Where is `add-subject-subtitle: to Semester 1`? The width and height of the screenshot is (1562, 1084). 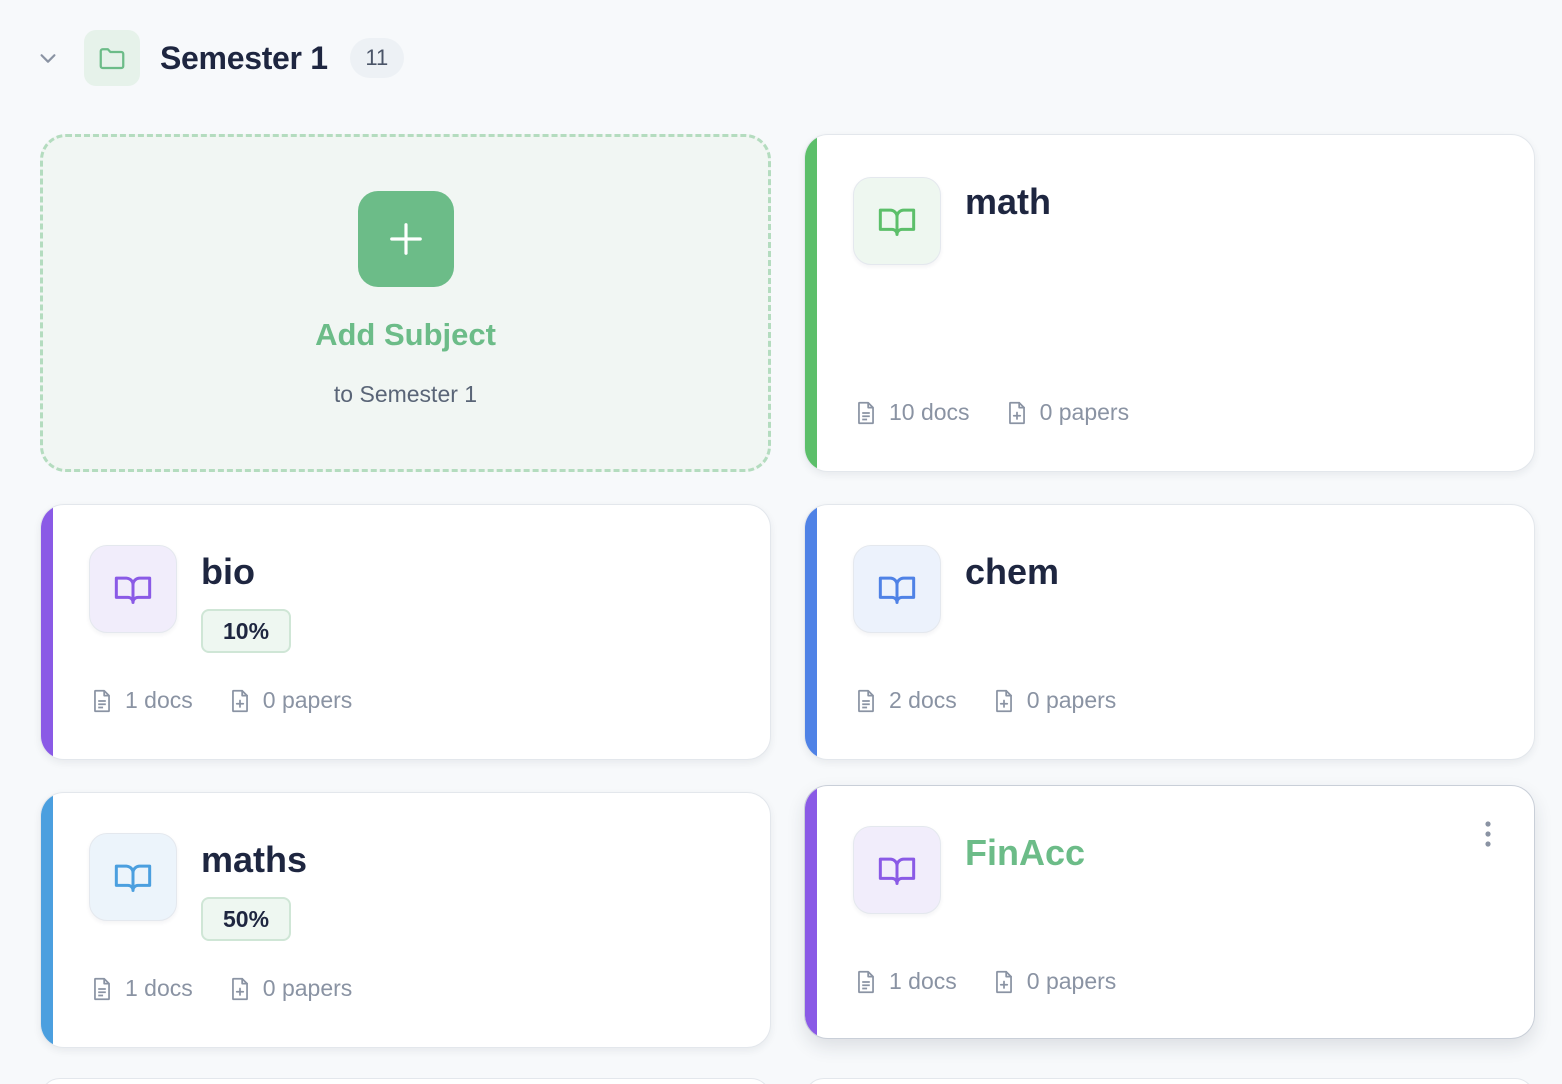
add-subject-subtitle: to Semester 1 is located at coordinates (405, 394).